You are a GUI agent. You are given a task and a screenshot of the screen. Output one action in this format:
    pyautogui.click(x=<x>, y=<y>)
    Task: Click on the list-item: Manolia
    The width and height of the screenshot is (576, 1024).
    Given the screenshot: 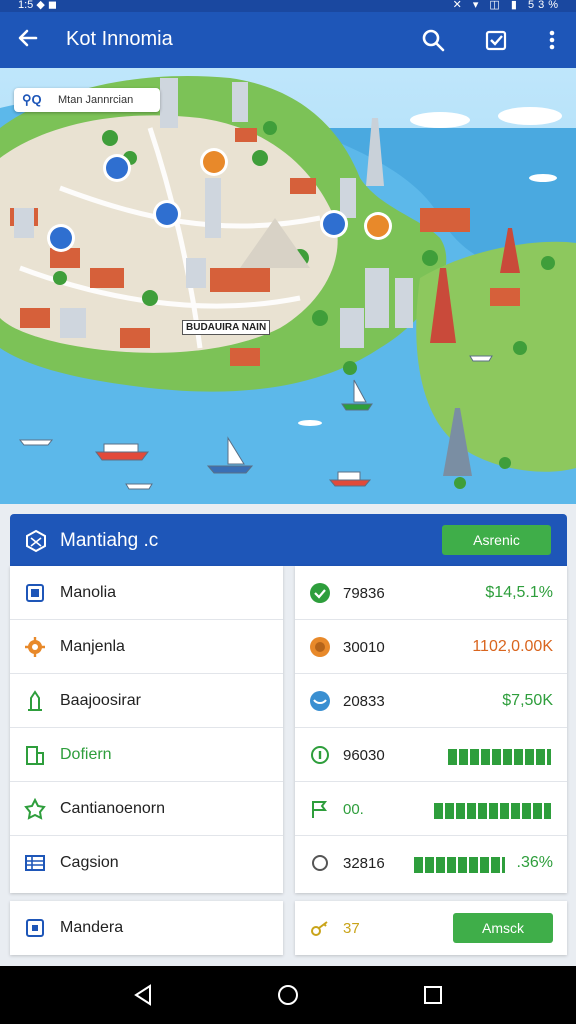 What is the action you would take?
    pyautogui.click(x=146, y=593)
    